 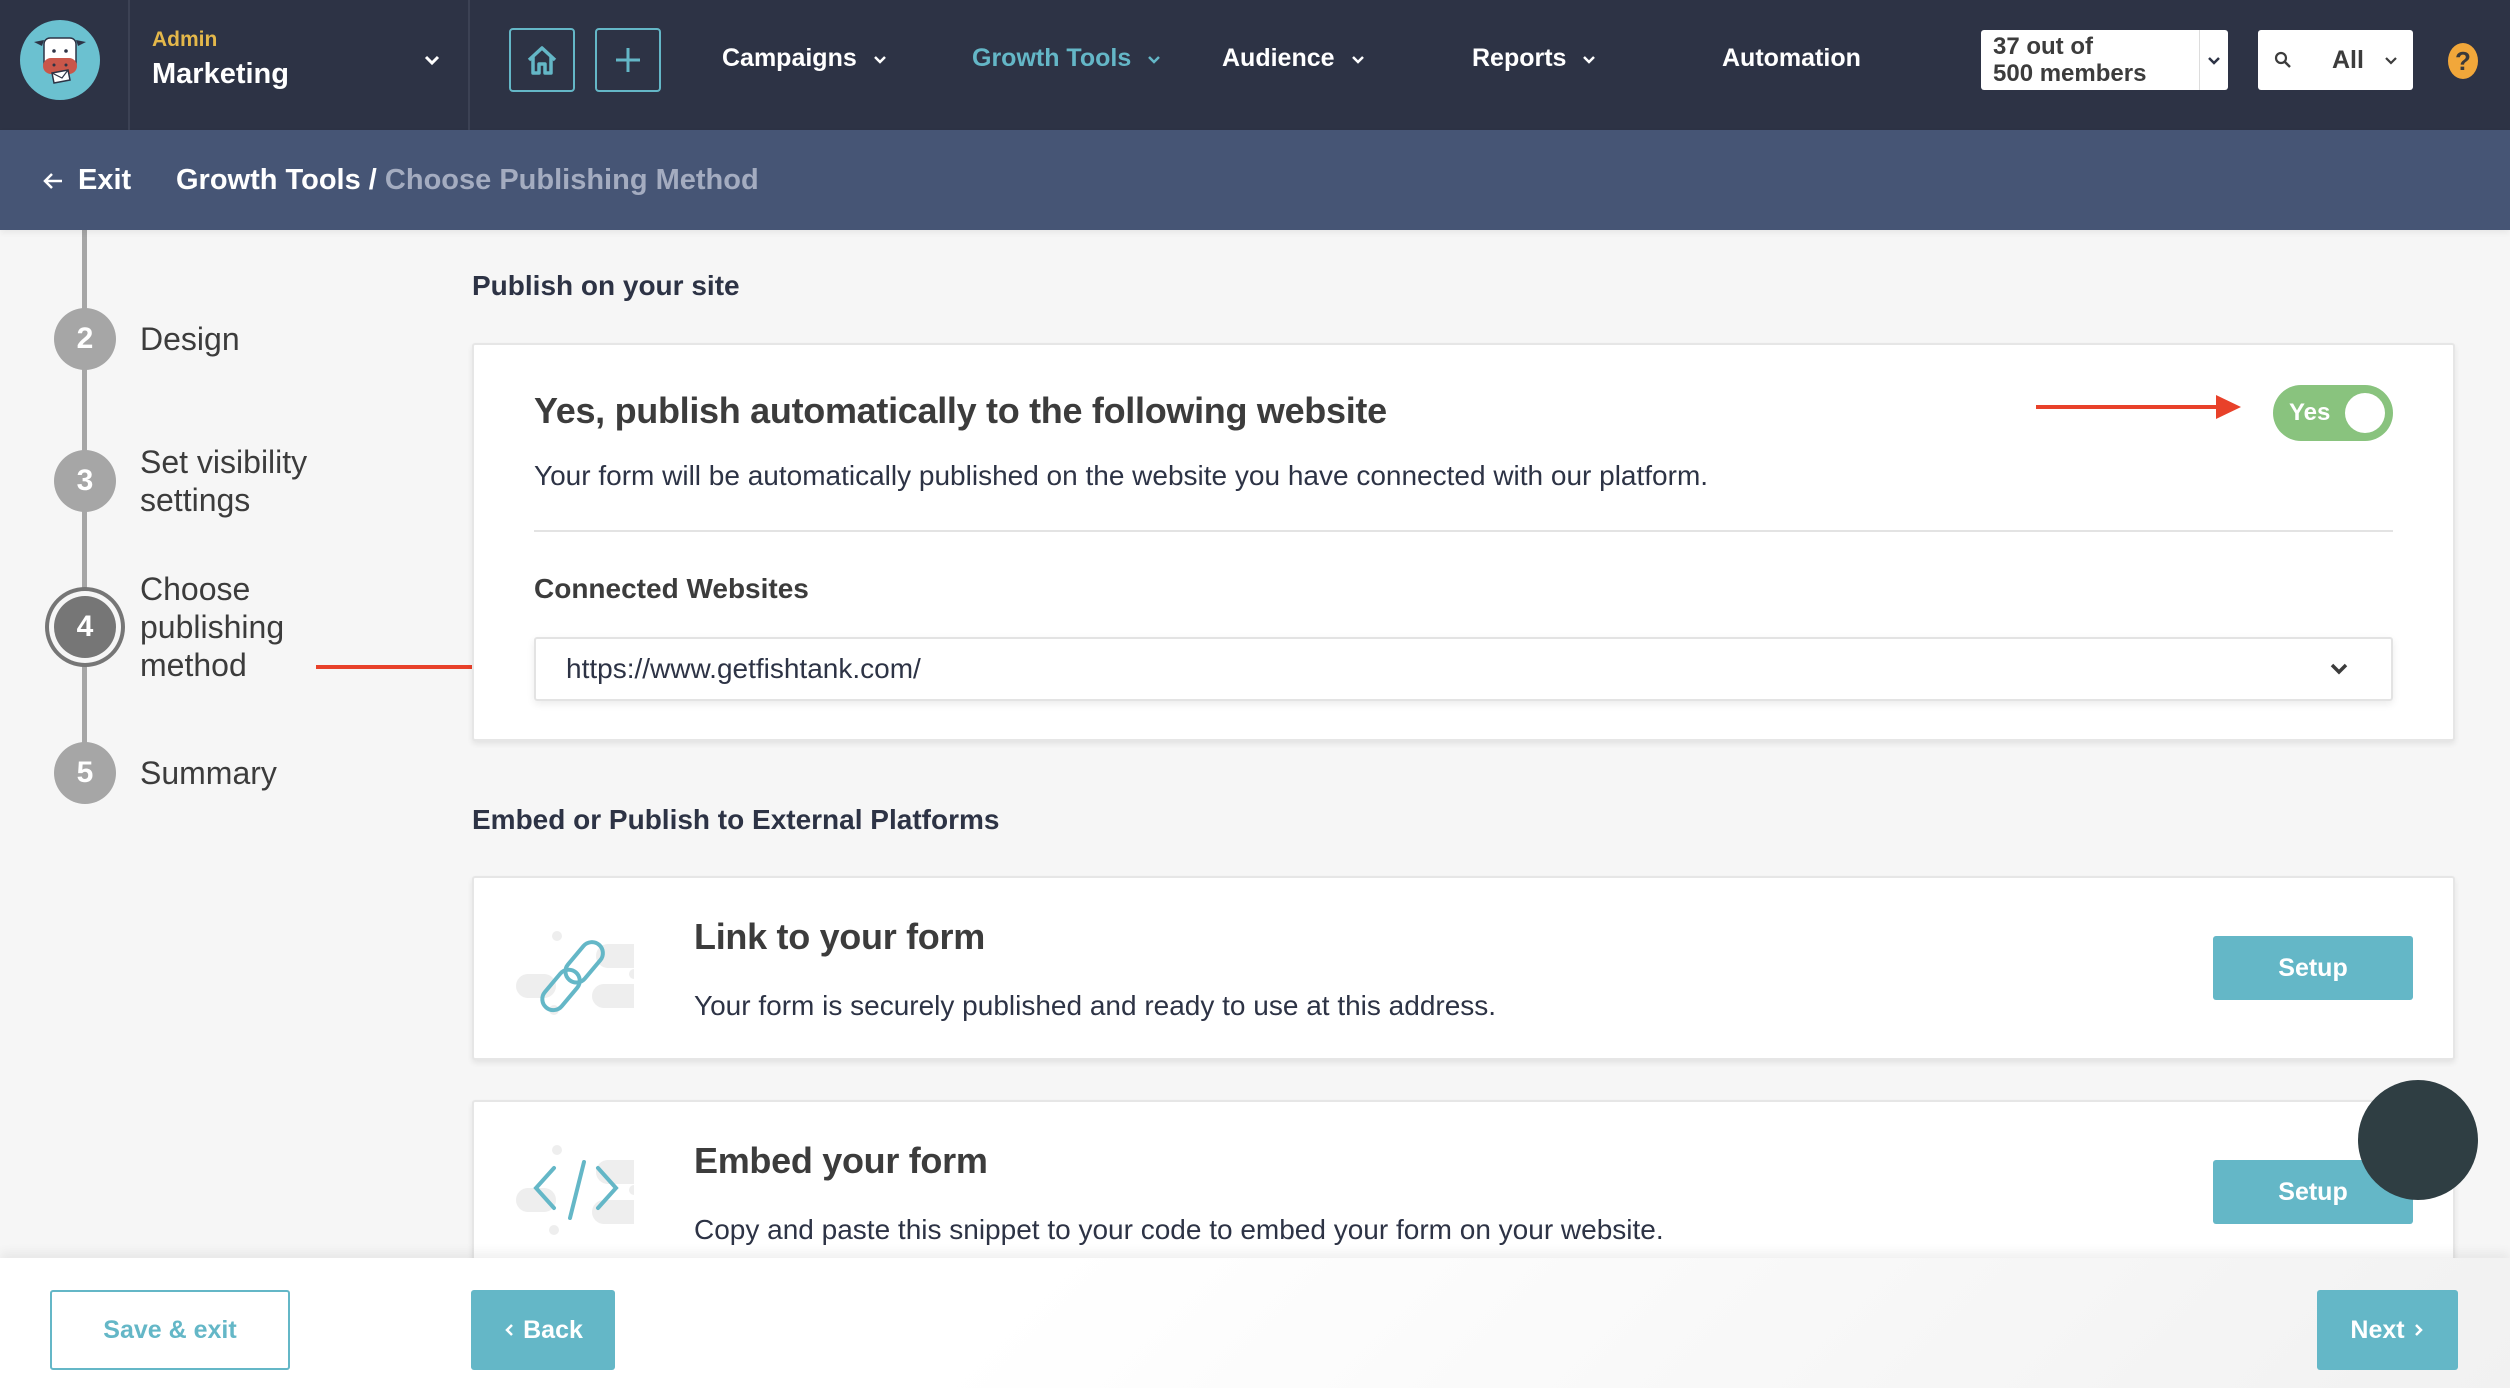 I want to click on logo-container, so click(x=65, y=65).